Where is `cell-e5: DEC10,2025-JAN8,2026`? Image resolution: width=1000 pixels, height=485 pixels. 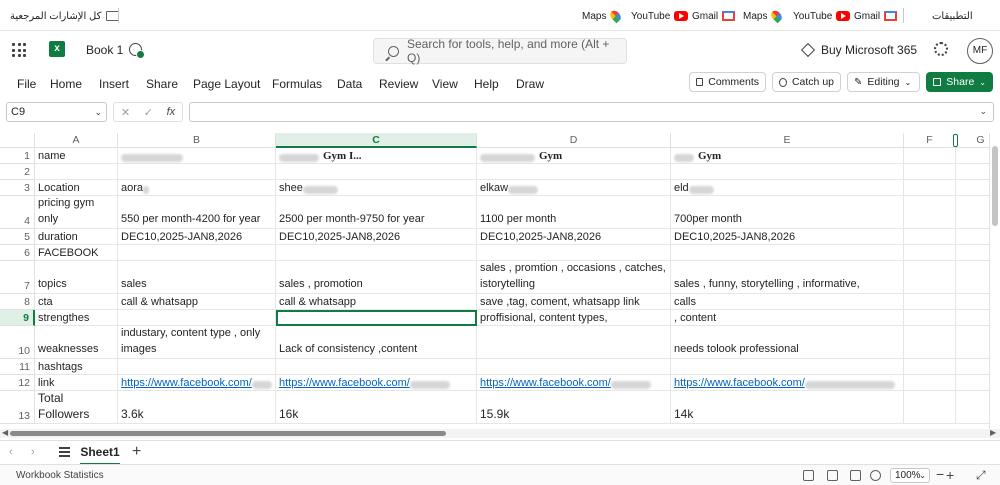
cell-e5: DEC10,2025-JAN8,2026 is located at coordinates (787, 237).